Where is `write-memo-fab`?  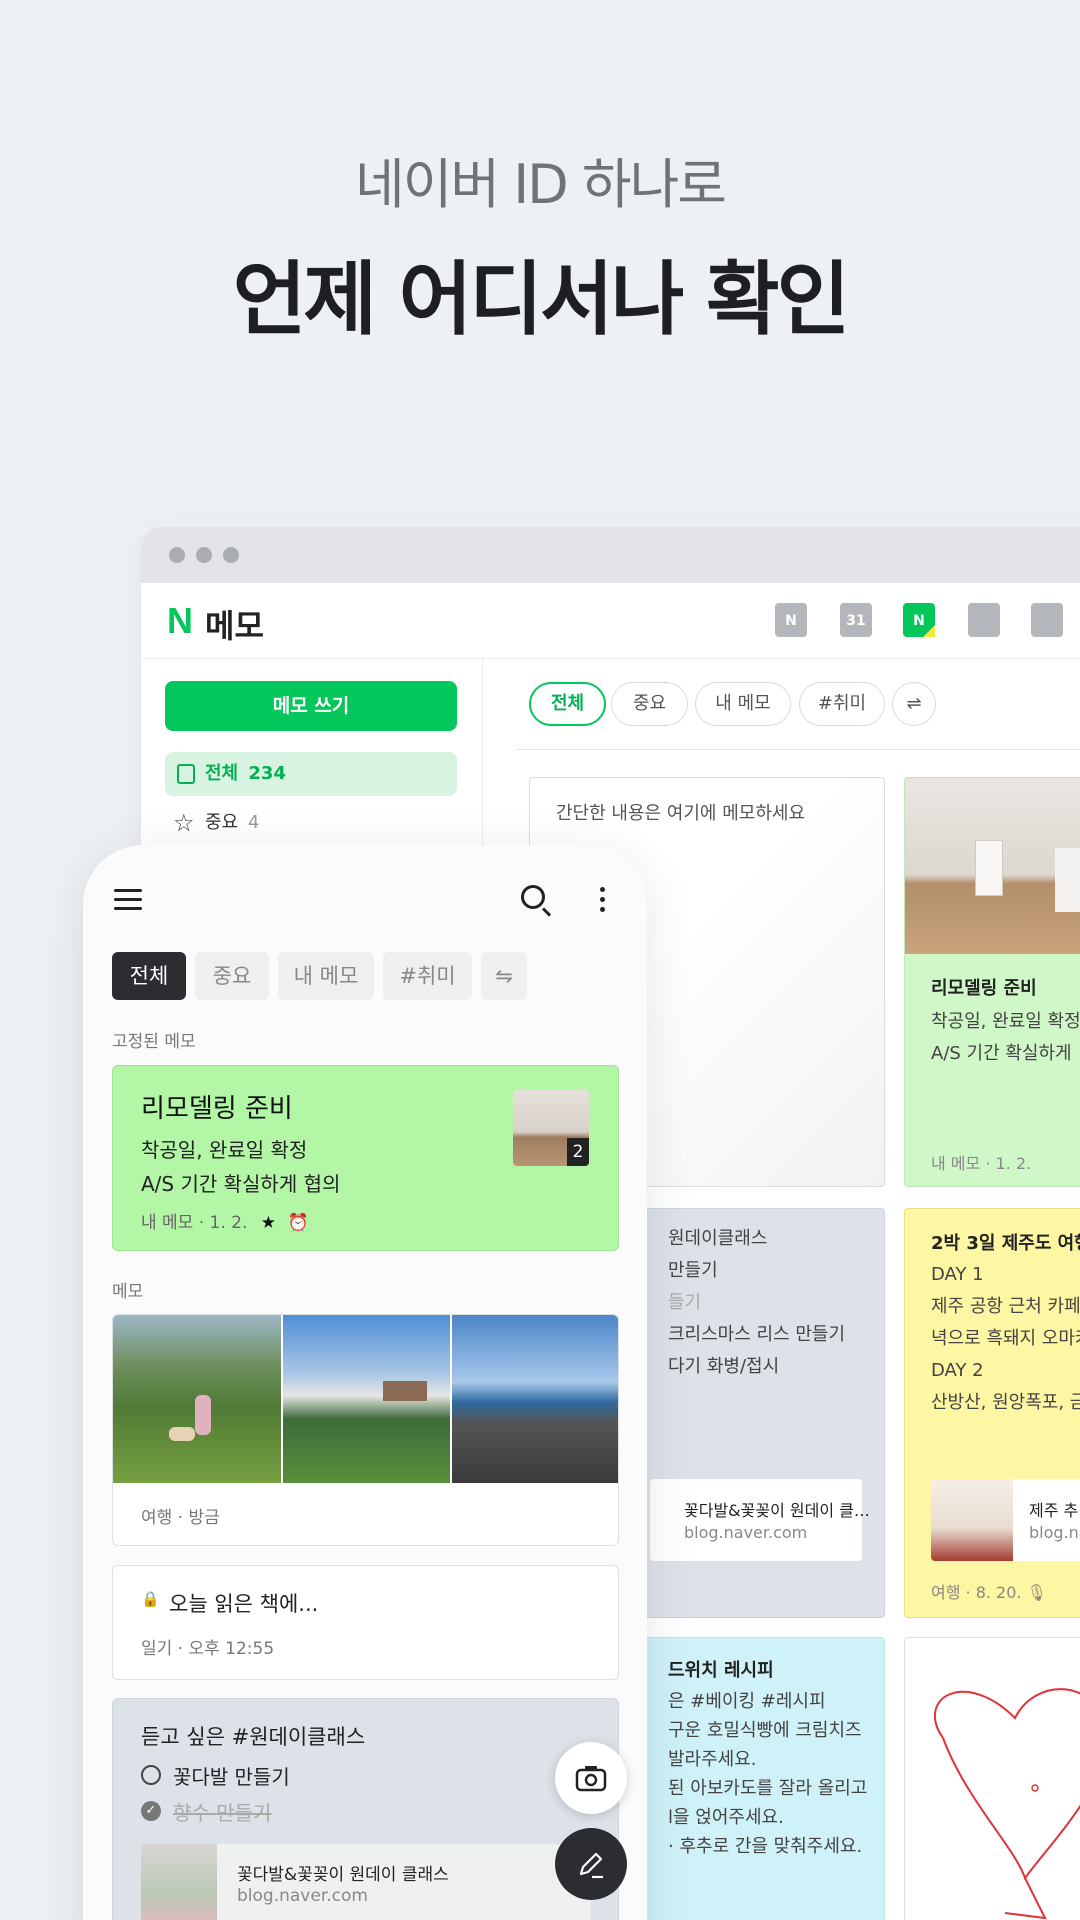
write-memo-fab is located at coordinates (591, 1864).